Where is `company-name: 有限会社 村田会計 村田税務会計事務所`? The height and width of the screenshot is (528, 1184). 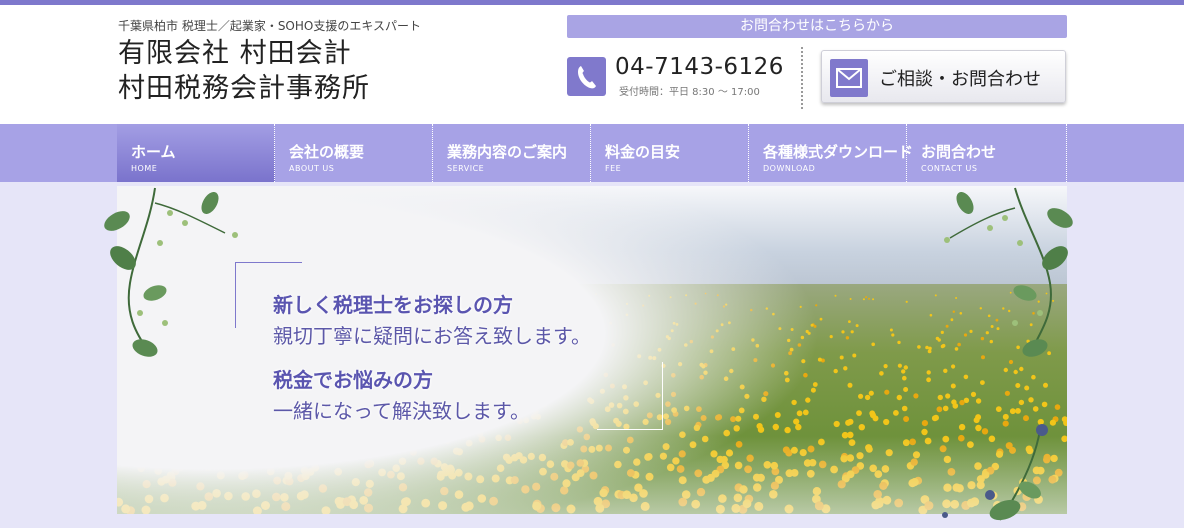
company-name: 有限会社 村田会計 村田税務会計事務所 is located at coordinates (244, 71).